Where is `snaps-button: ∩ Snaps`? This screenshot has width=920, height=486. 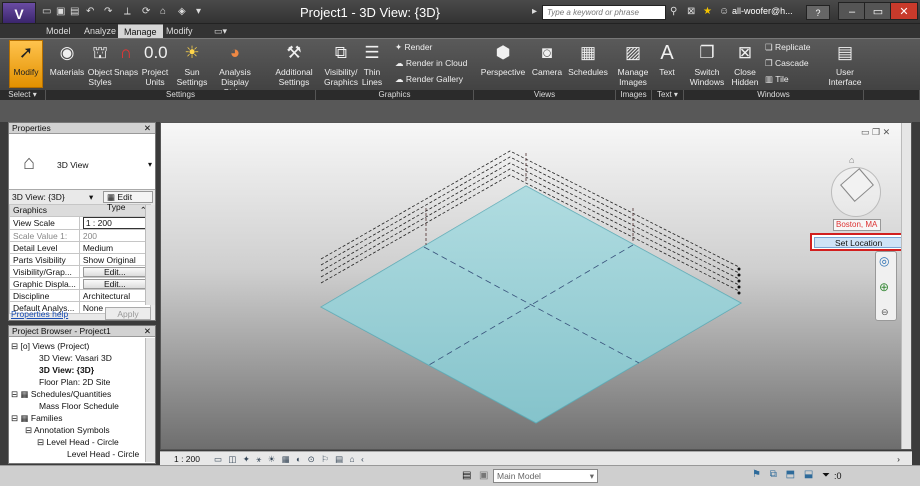 snaps-button: ∩ Snaps is located at coordinates (126, 59).